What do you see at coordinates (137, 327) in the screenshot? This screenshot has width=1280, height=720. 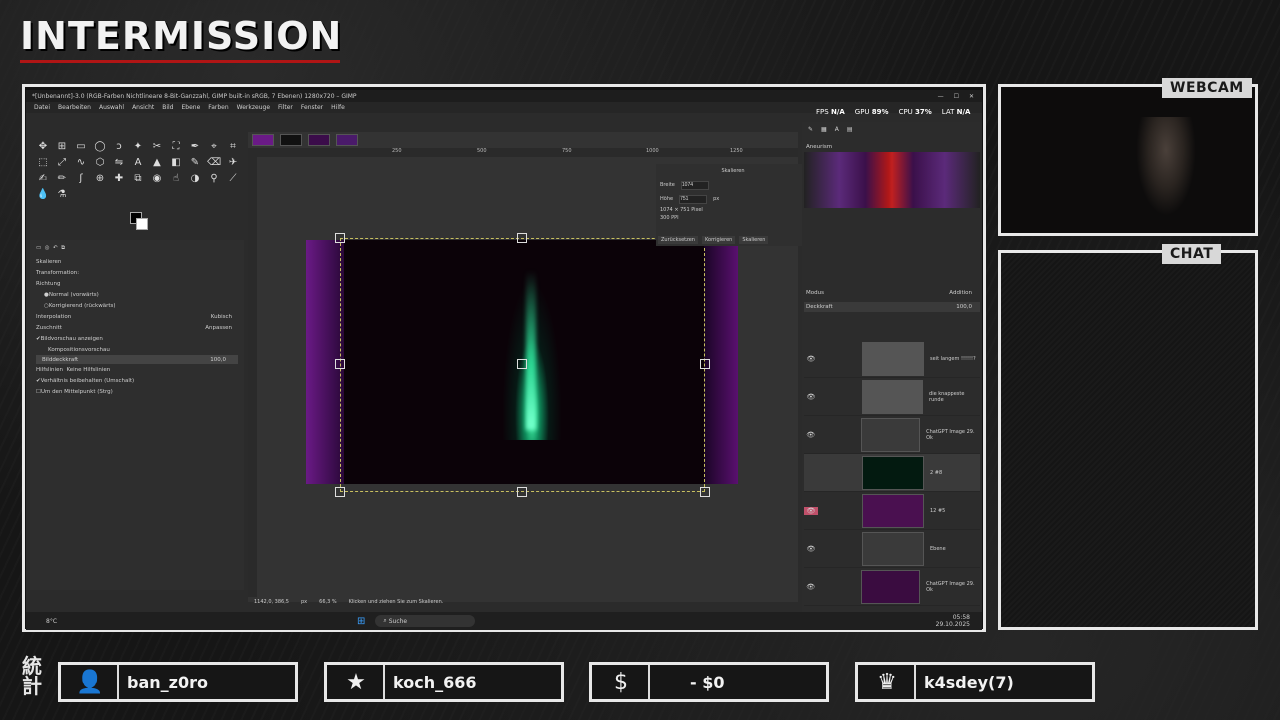 I see `clipping-row: Zuschnitt Anpassen` at bounding box center [137, 327].